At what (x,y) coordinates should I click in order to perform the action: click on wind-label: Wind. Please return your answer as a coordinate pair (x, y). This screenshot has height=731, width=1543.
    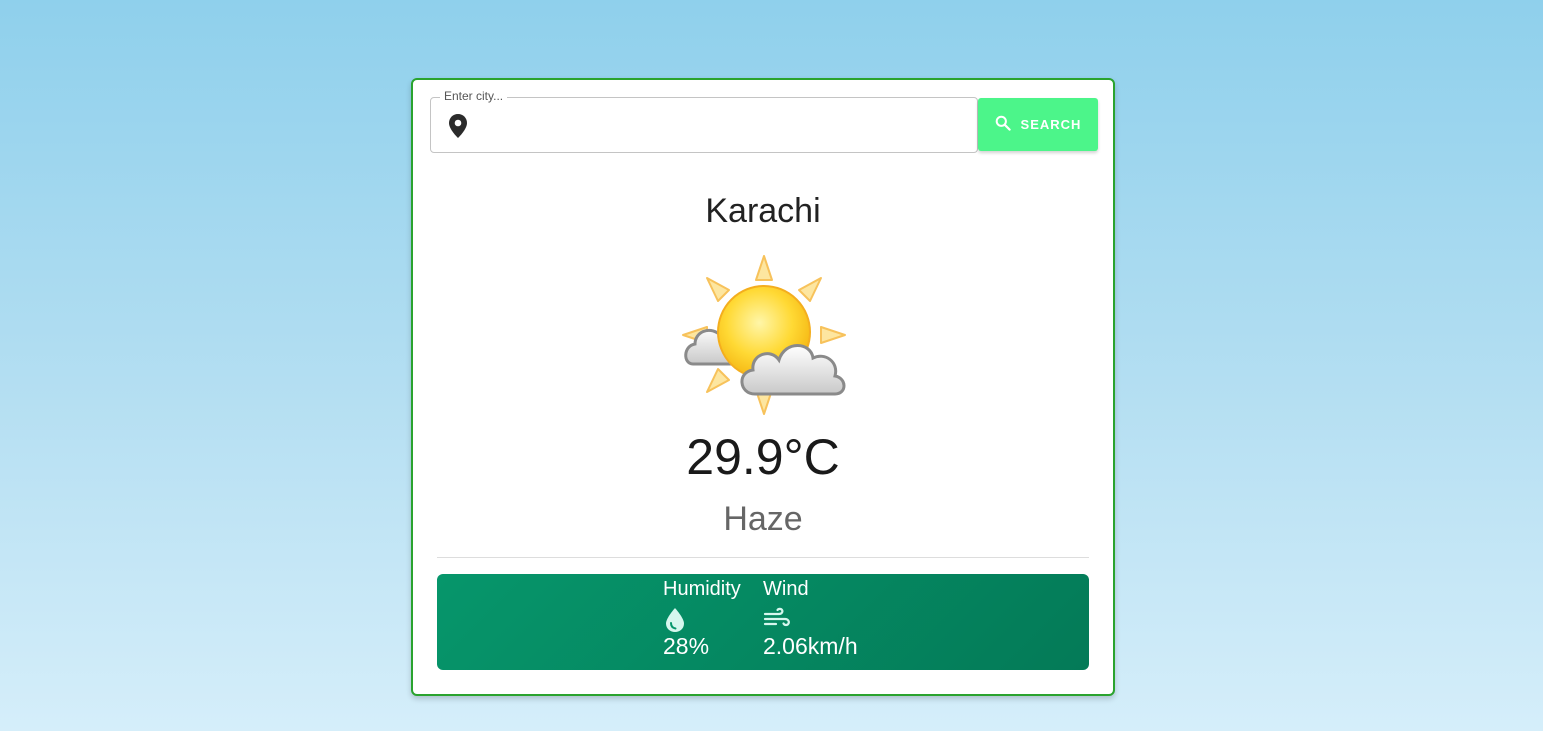
    Looking at the image, I should click on (786, 589).